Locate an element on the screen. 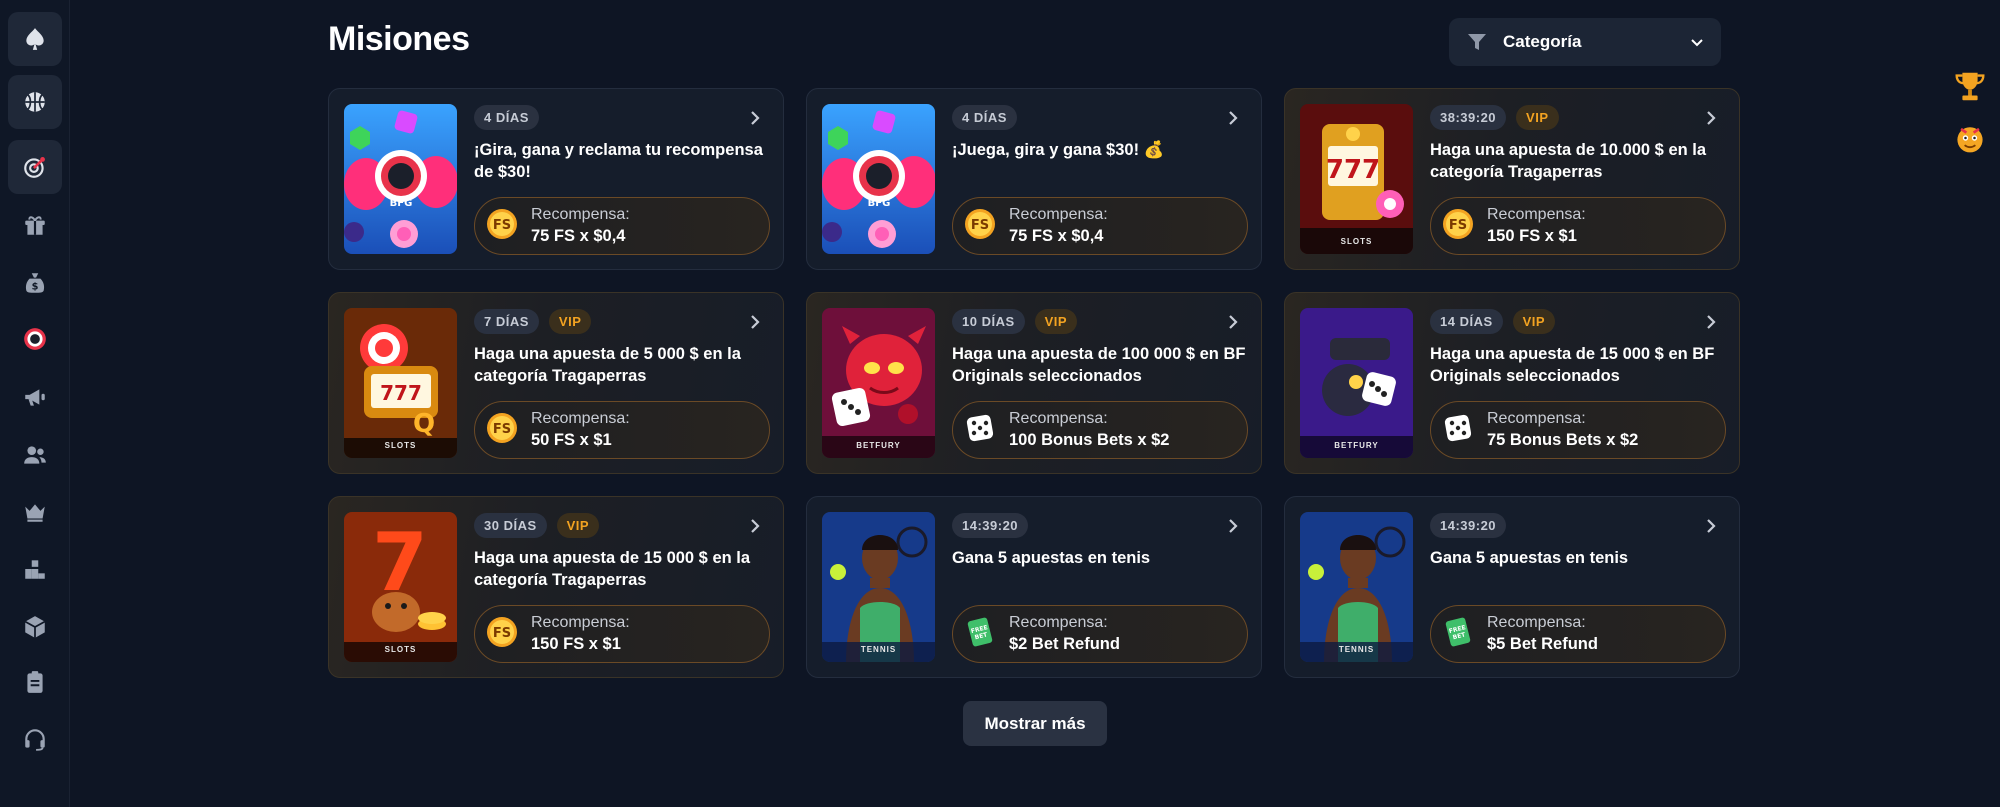  mission-badges: 4 DÍAS is located at coordinates (506, 117).